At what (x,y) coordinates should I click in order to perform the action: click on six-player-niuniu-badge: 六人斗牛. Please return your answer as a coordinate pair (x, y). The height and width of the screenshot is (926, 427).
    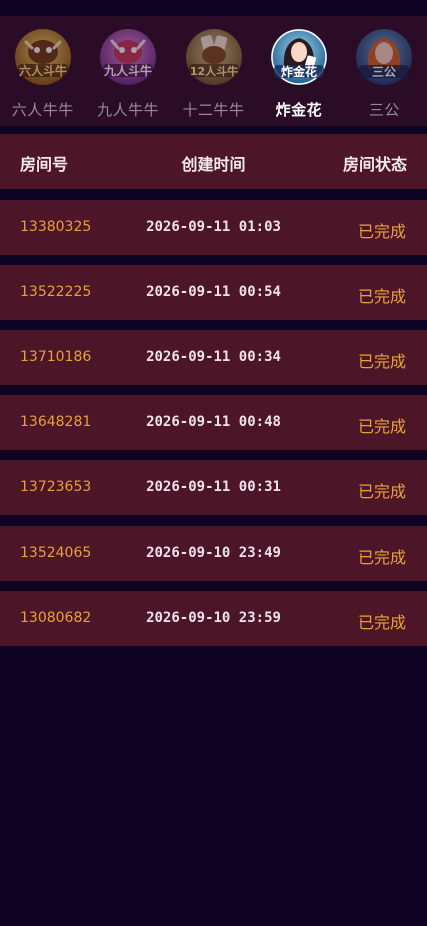
    Looking at the image, I should click on (43, 70).